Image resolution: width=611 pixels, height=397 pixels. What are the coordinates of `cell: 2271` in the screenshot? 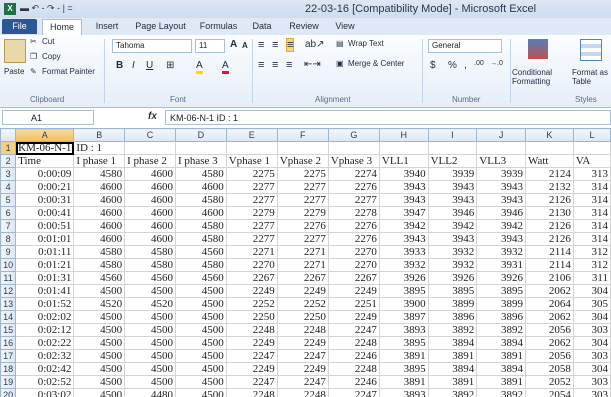 It's located at (302, 252).